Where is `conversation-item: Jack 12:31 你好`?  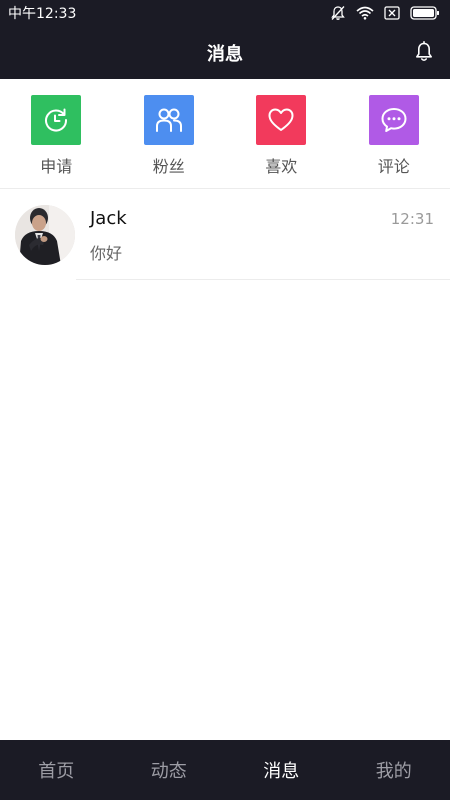
conversation-item: Jack 12:31 你好 is located at coordinates (225, 235).